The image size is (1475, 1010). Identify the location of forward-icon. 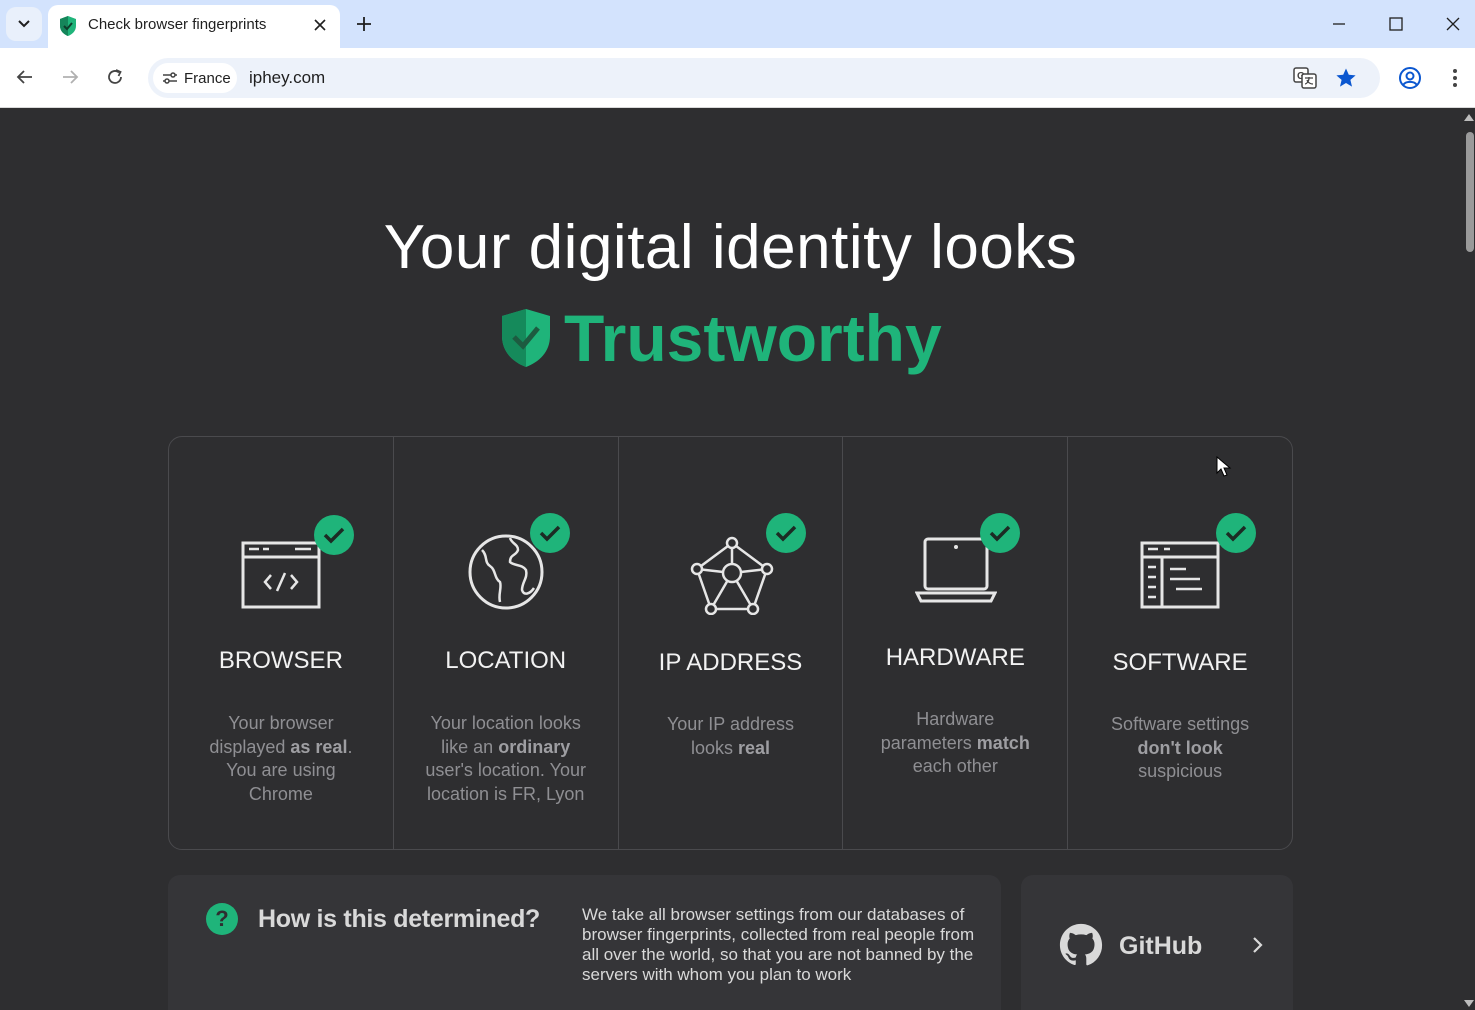
(71, 77).